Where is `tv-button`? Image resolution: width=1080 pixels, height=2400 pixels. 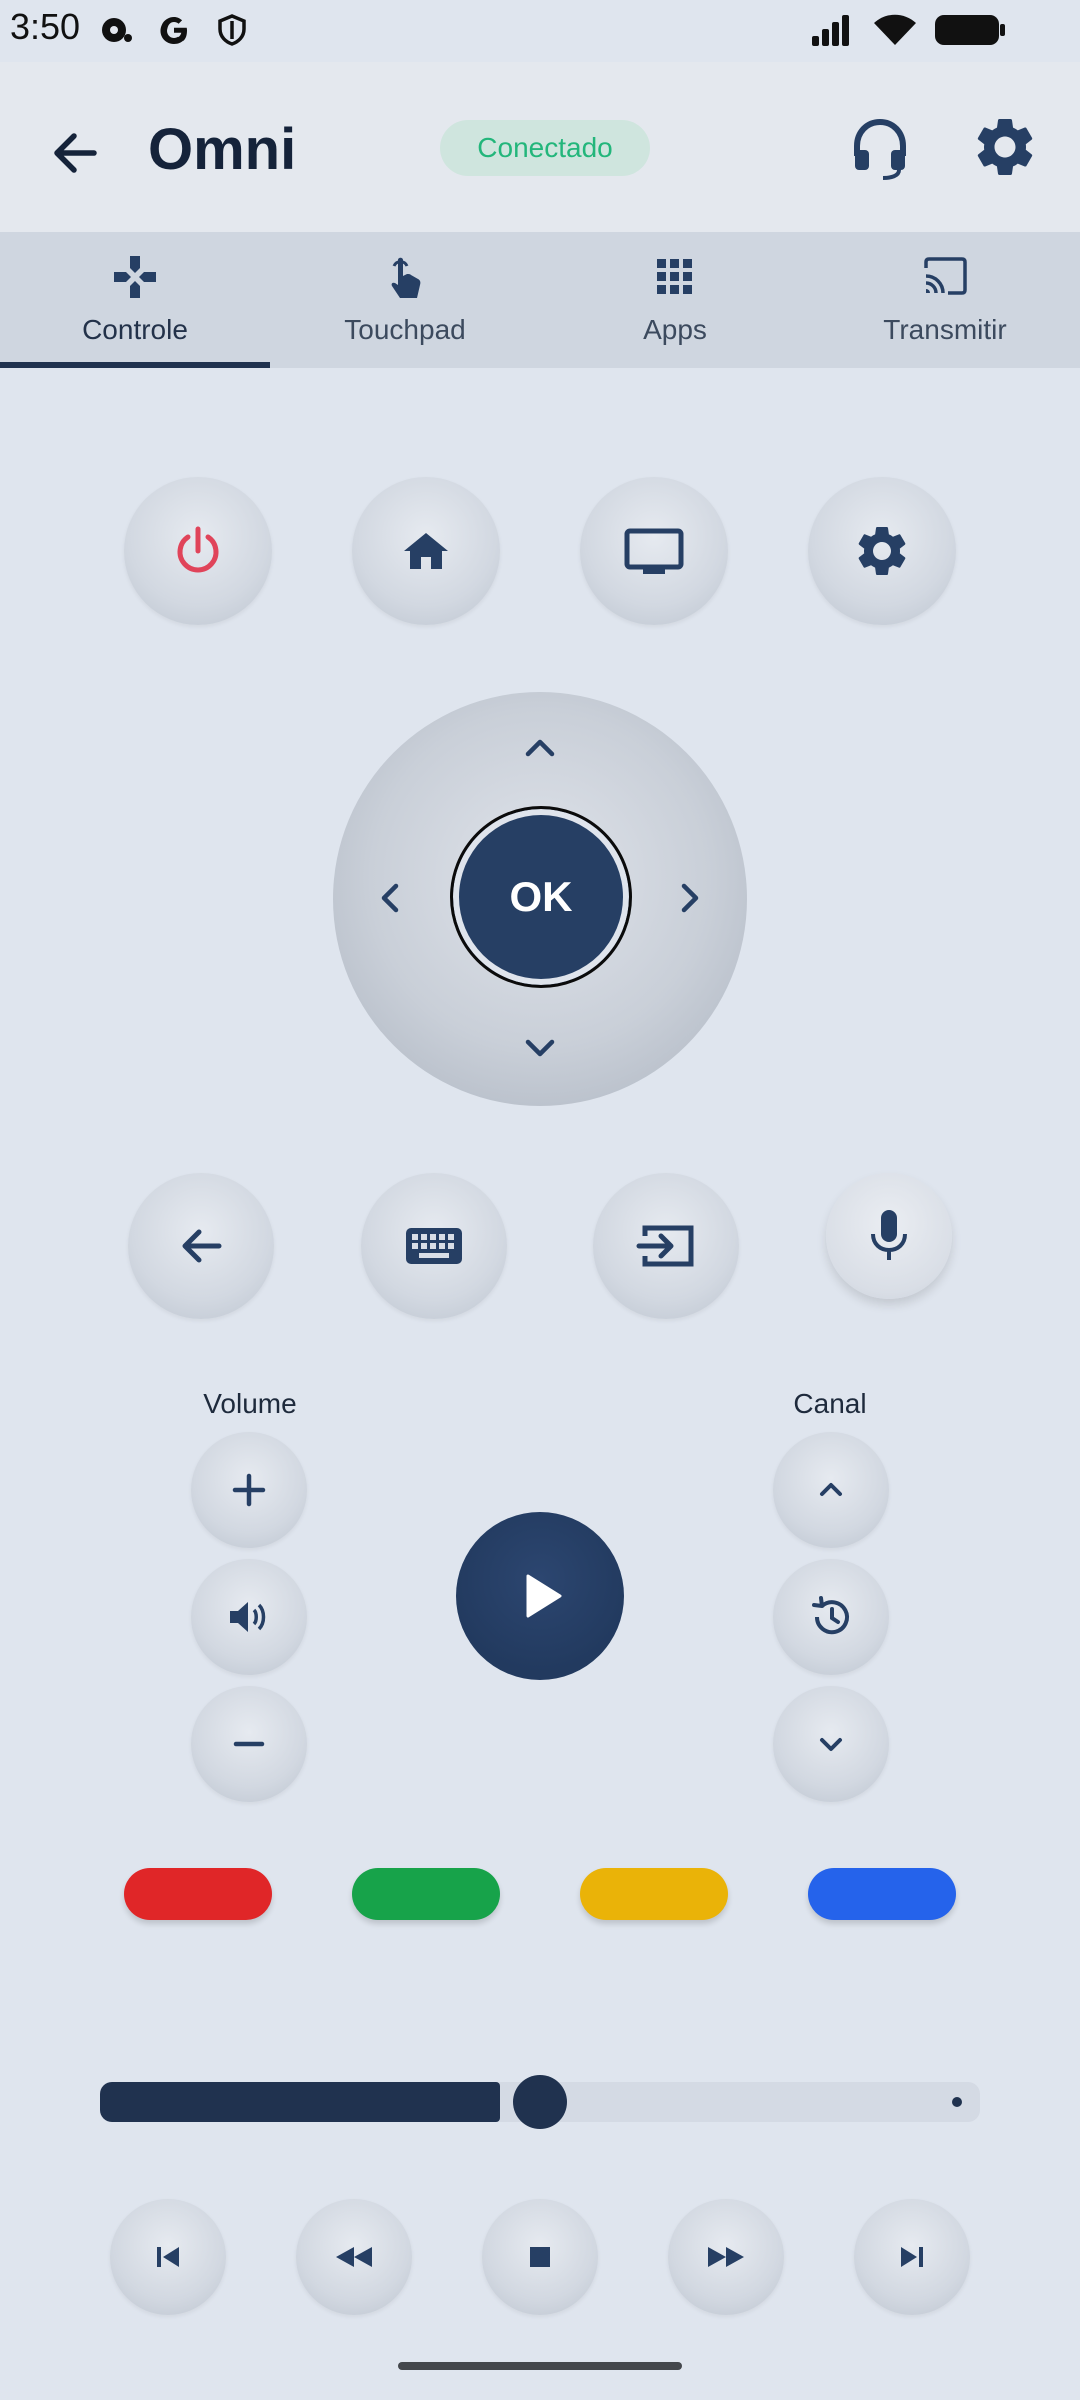
tv-button is located at coordinates (654, 551).